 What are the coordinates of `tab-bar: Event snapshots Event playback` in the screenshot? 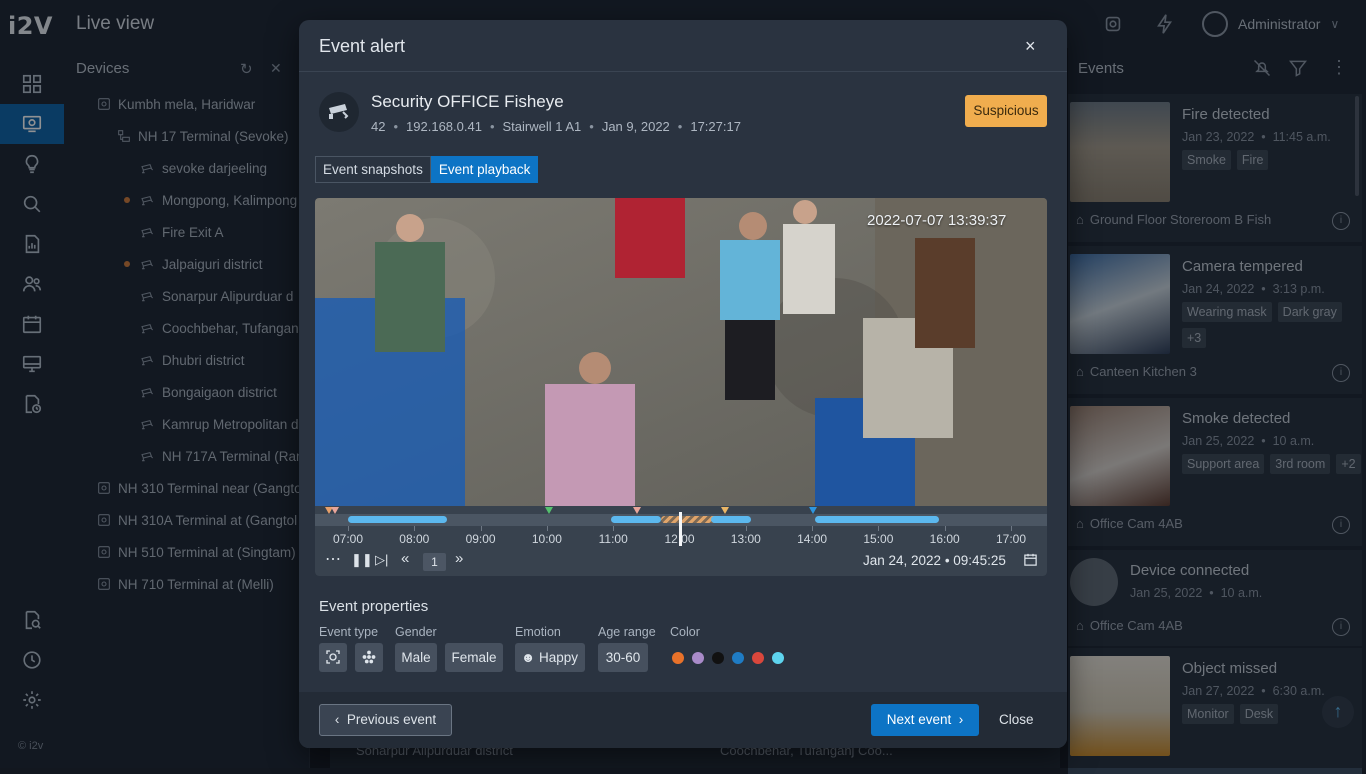 It's located at (427, 169).